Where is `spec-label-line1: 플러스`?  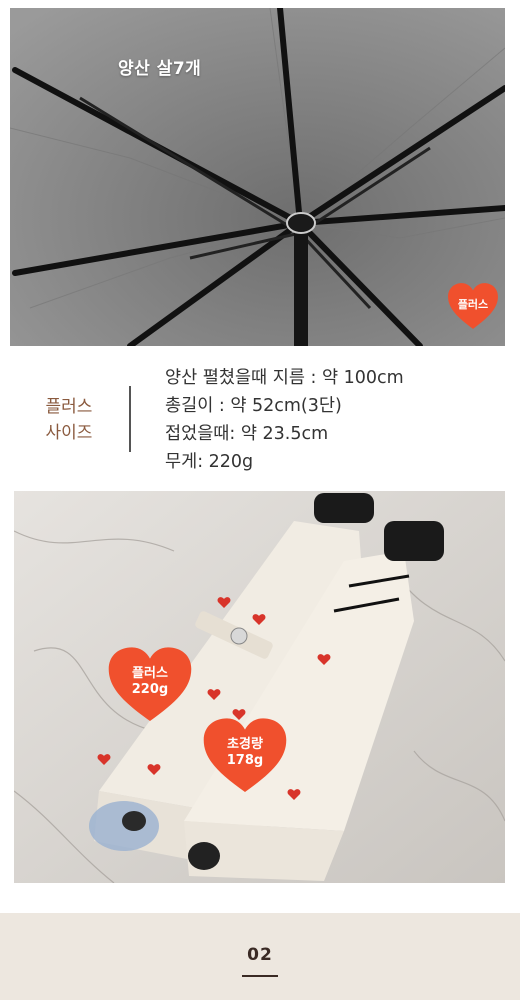
spec-label-line1: 플러스 is located at coordinates (69, 407).